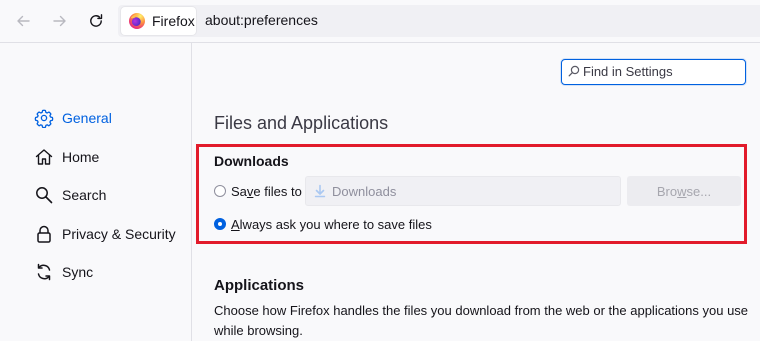 This screenshot has width=760, height=341. I want to click on identity-label: Firefox, so click(173, 21).